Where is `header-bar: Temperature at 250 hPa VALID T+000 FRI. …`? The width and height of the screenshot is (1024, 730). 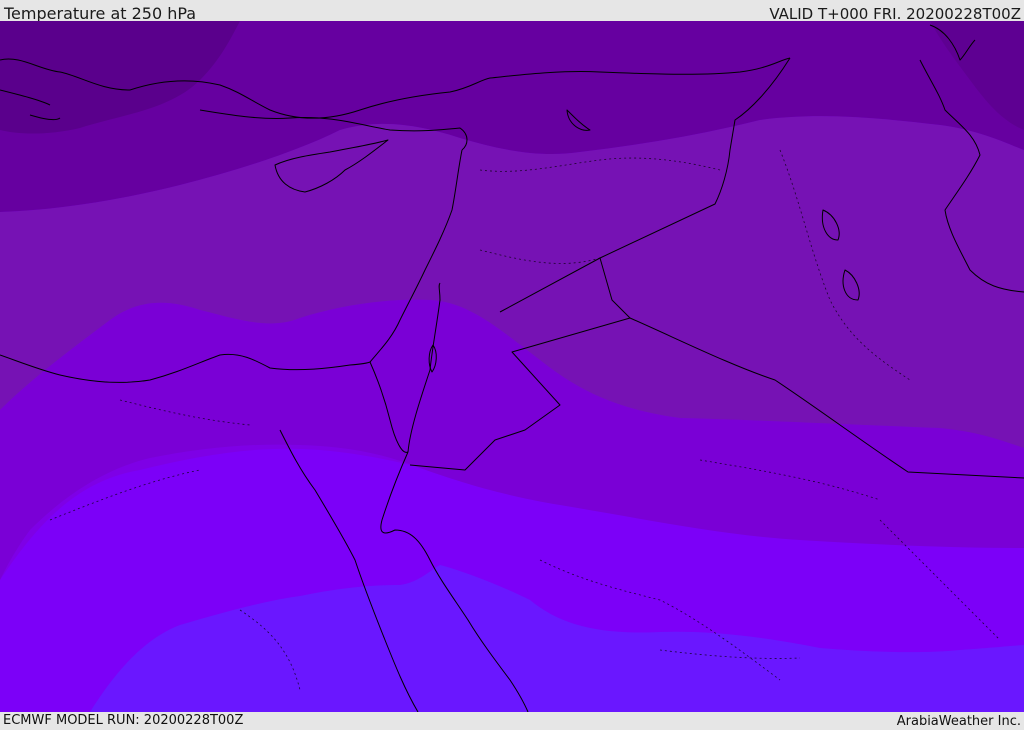 header-bar: Temperature at 250 hPa VALID T+000 FRI. … is located at coordinates (512, 11).